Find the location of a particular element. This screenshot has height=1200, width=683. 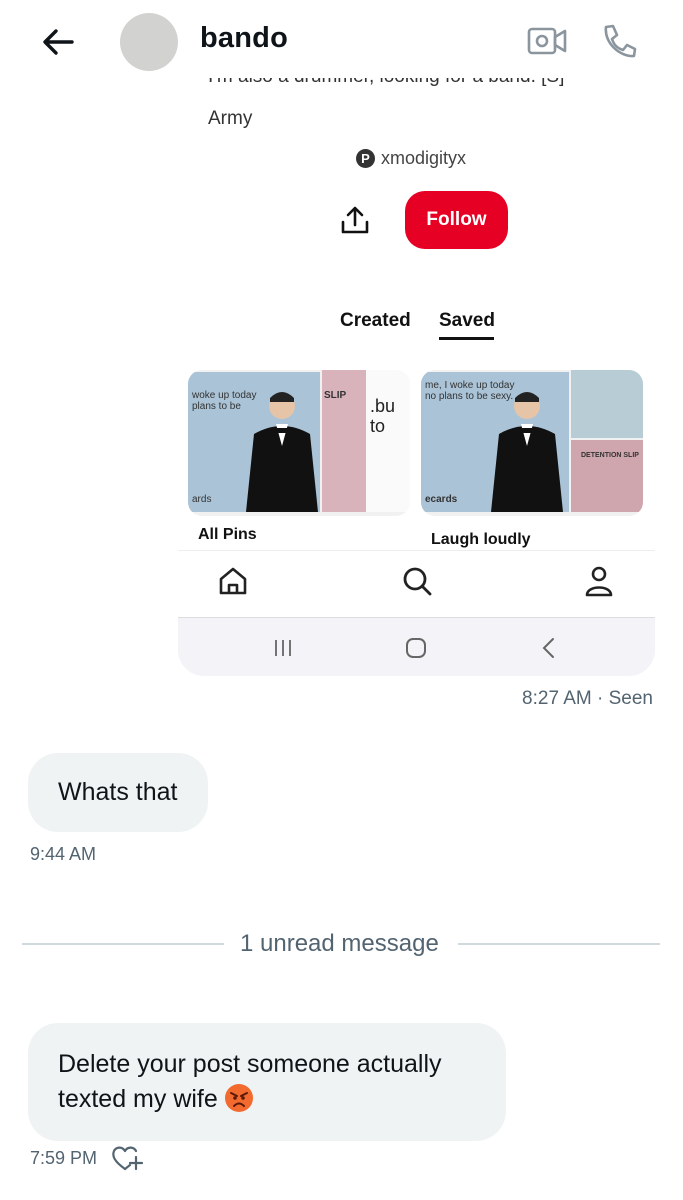

meme-footer: ecards is located at coordinates (441, 499).